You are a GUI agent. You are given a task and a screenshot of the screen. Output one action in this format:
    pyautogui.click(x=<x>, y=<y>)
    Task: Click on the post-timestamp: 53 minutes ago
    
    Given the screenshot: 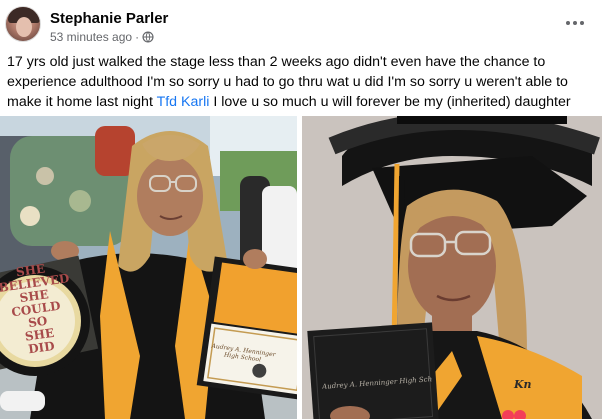 What is the action you would take?
    pyautogui.click(x=91, y=37)
    